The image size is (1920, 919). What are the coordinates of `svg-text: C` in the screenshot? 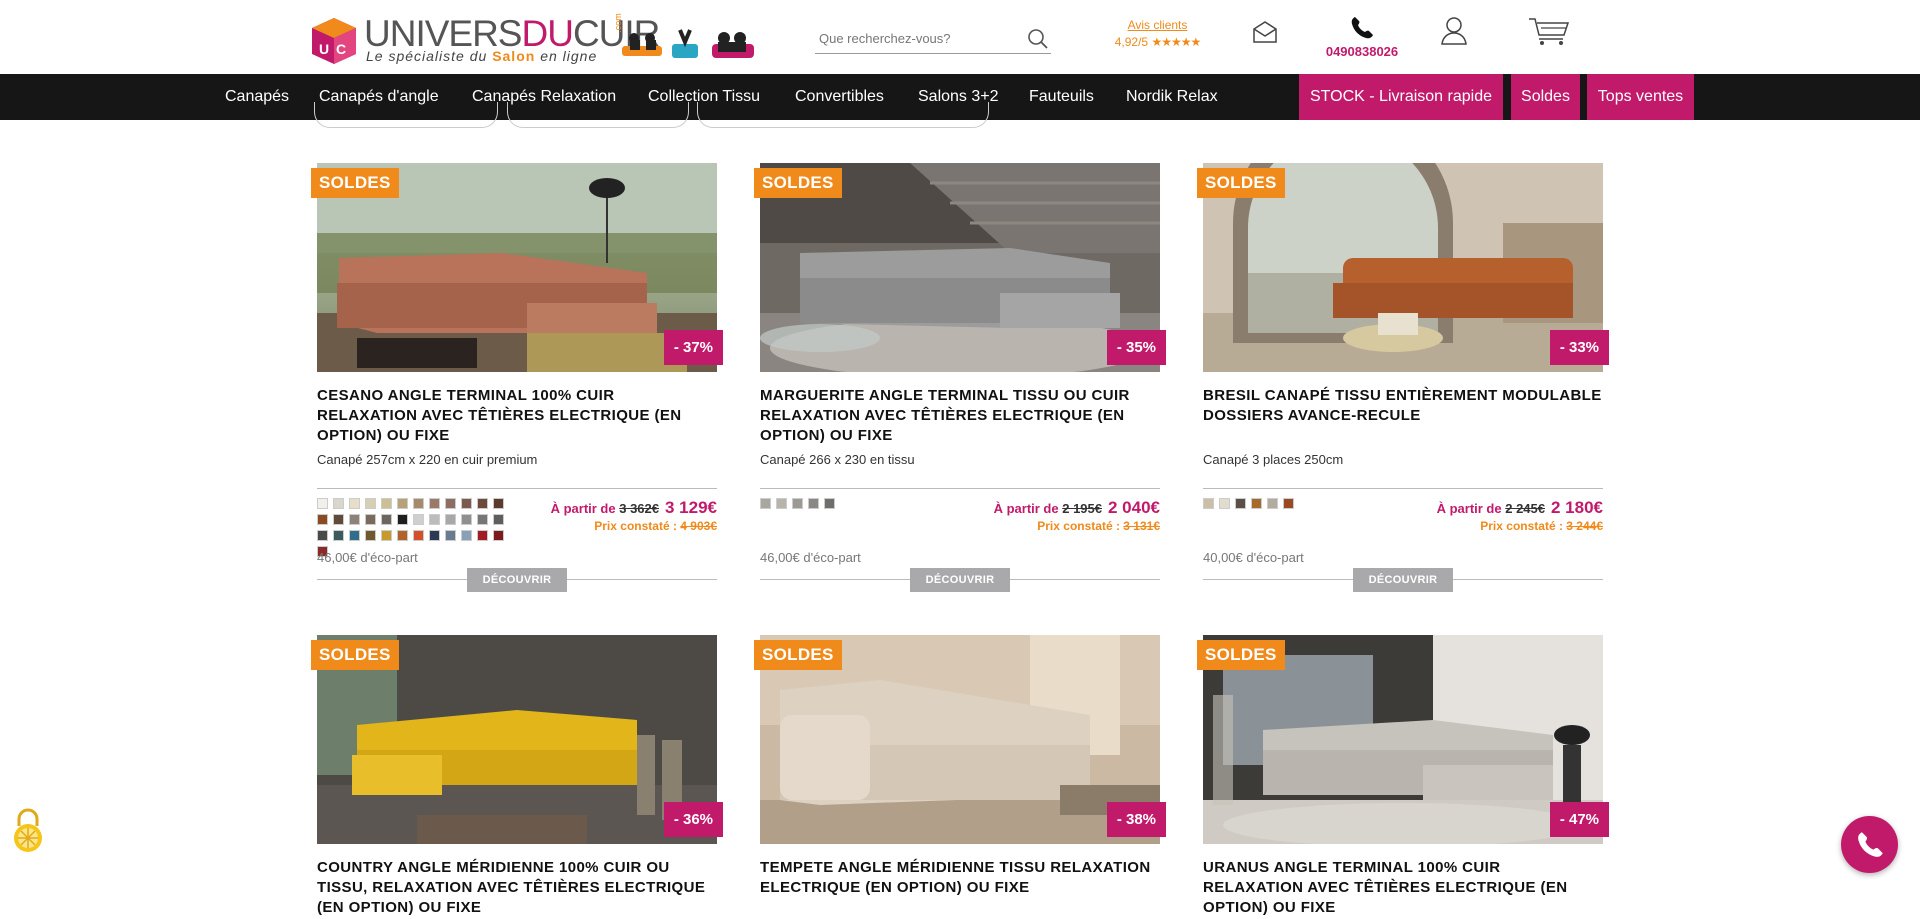 It's located at (341, 49).